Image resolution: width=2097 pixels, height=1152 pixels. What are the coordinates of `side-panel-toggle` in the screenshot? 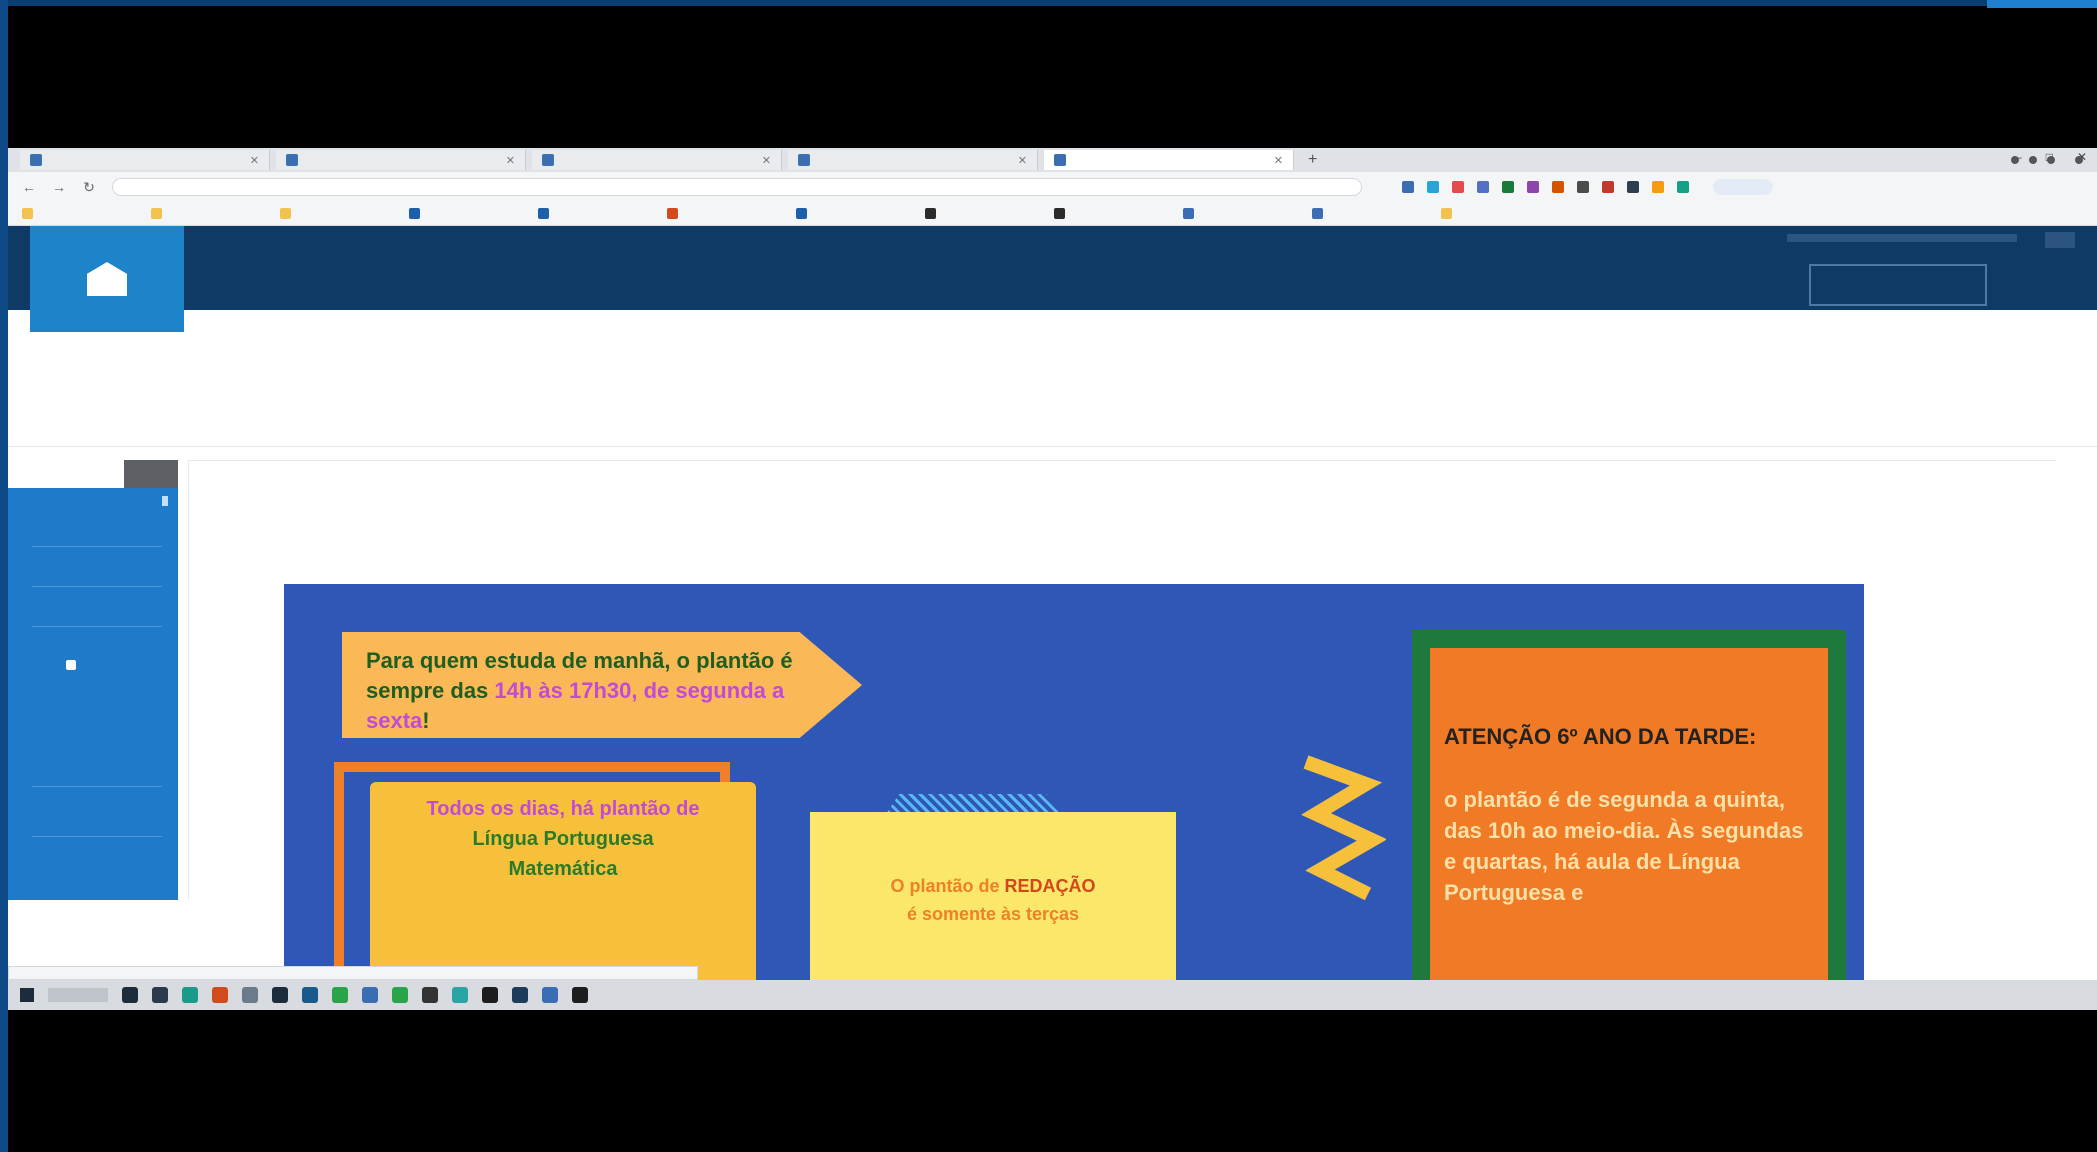 It's located at (151, 474).